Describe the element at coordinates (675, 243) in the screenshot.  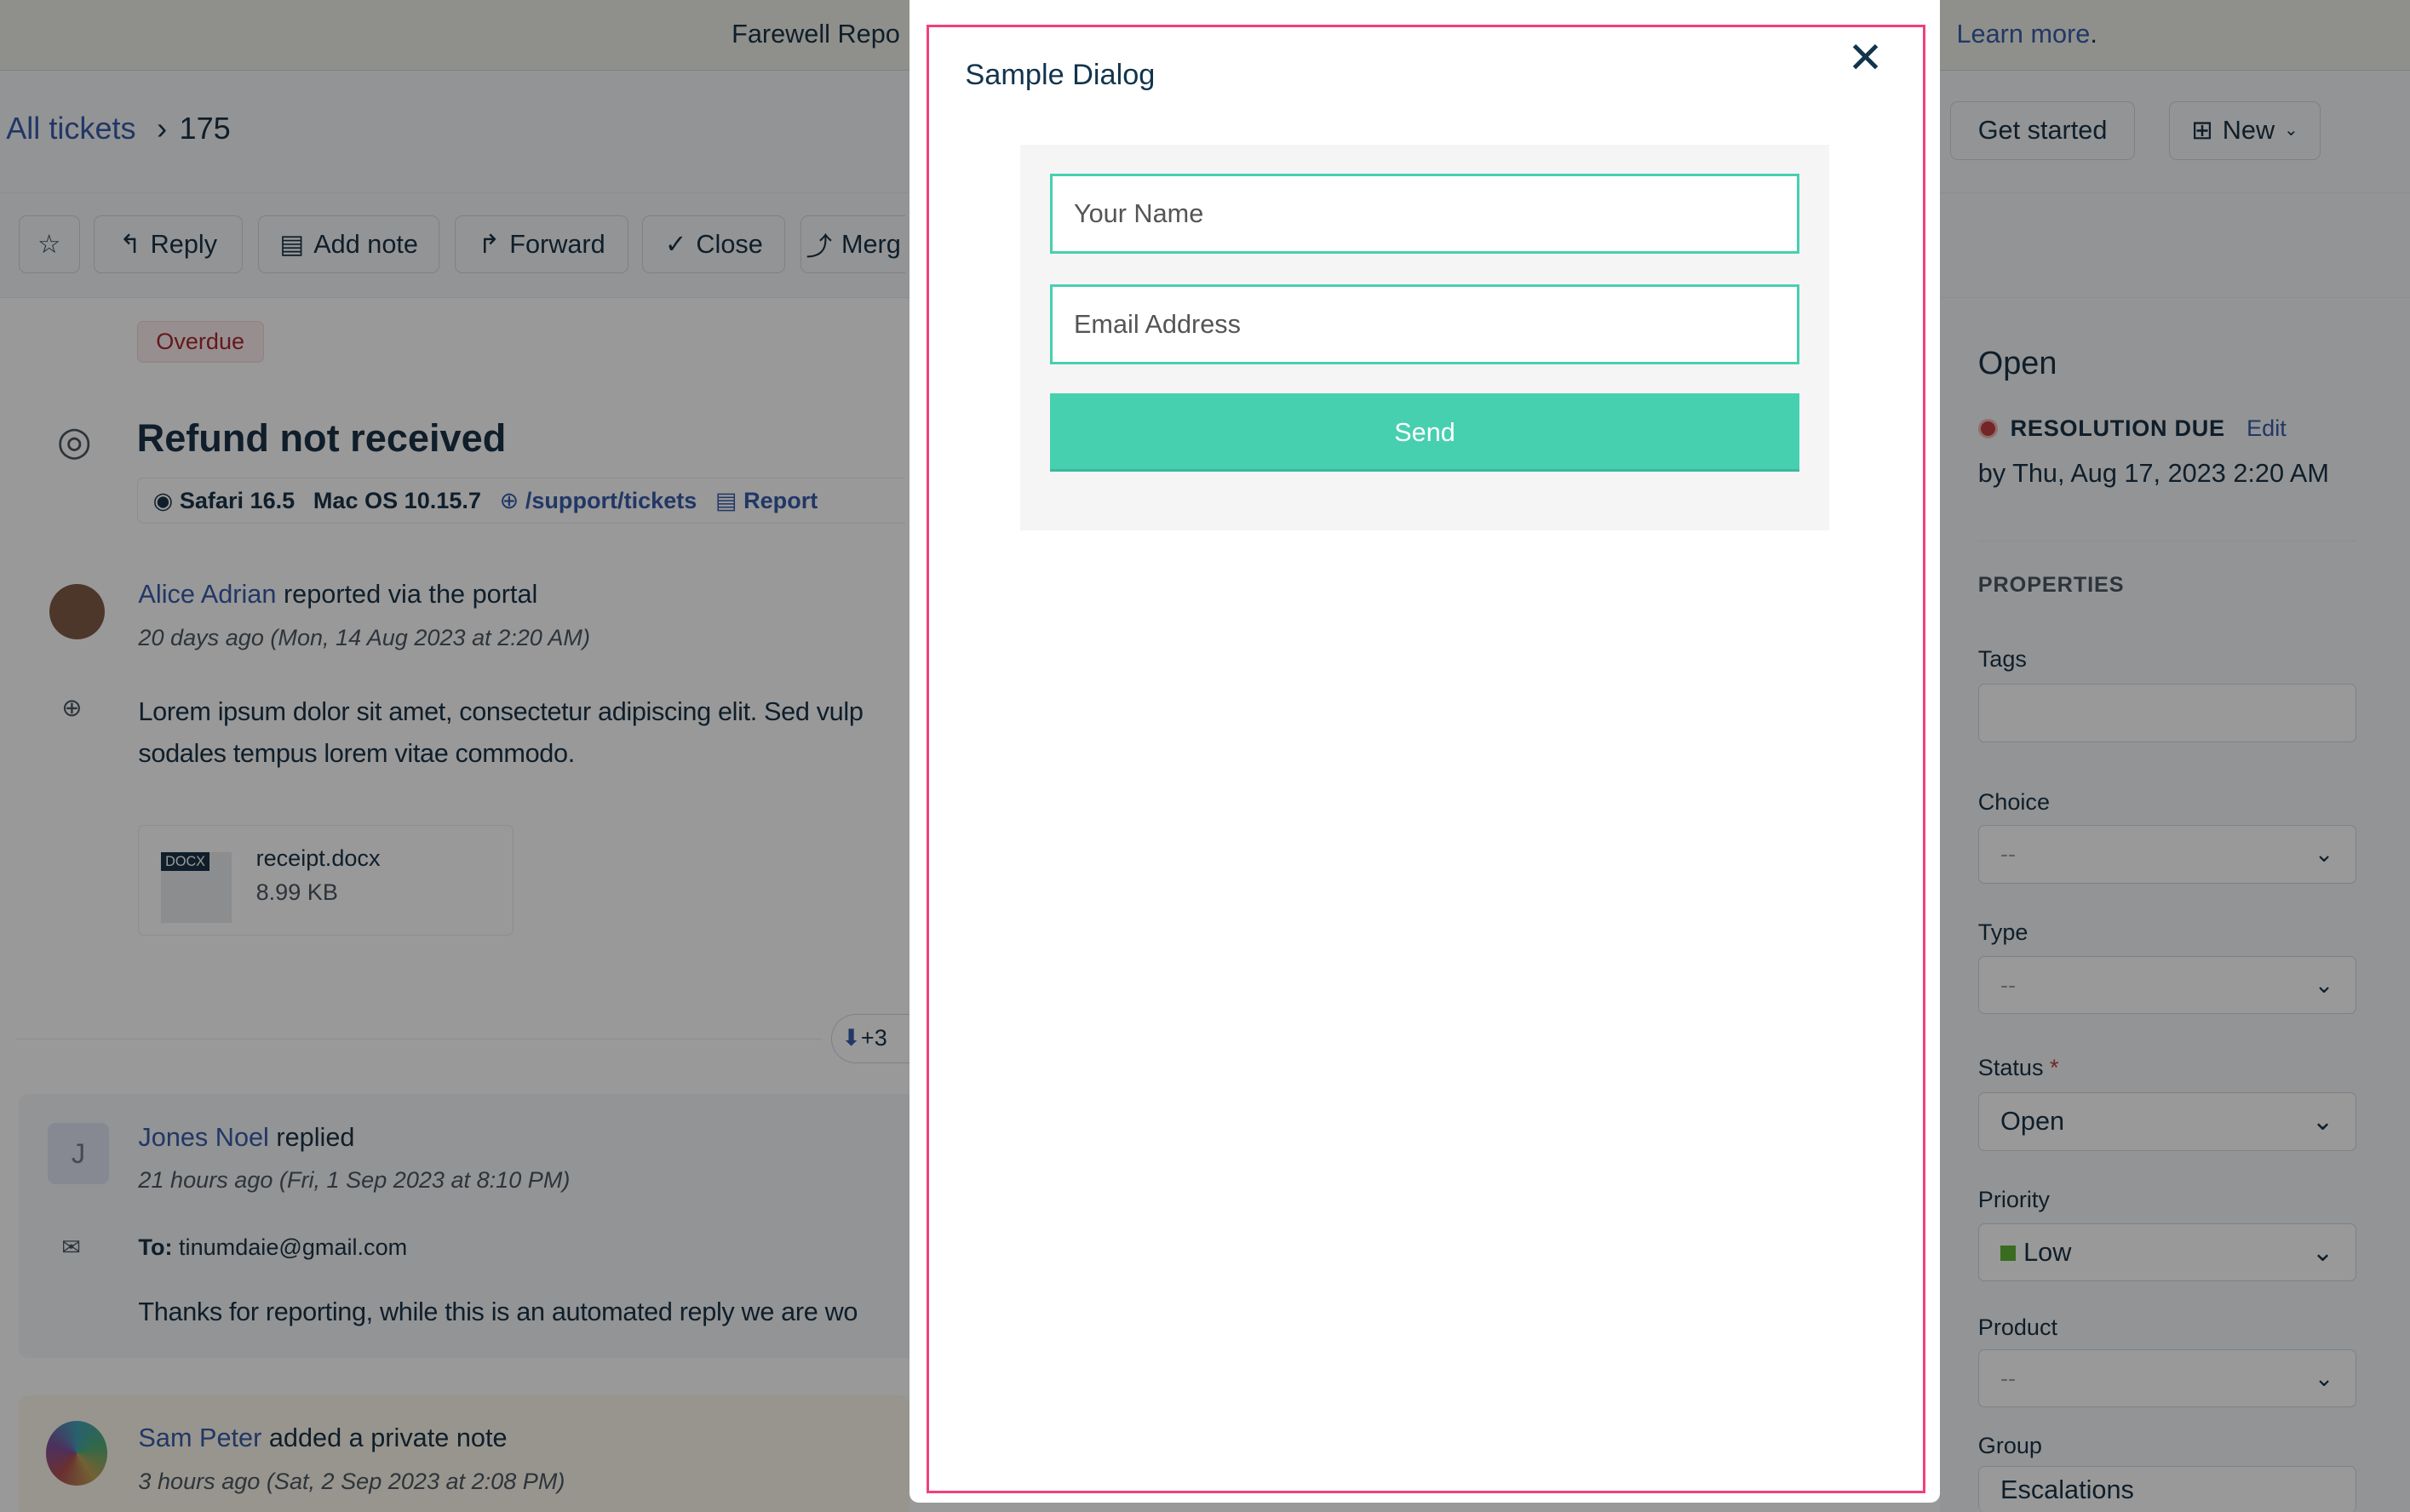
I see `check-circle-icon: ✓` at that location.